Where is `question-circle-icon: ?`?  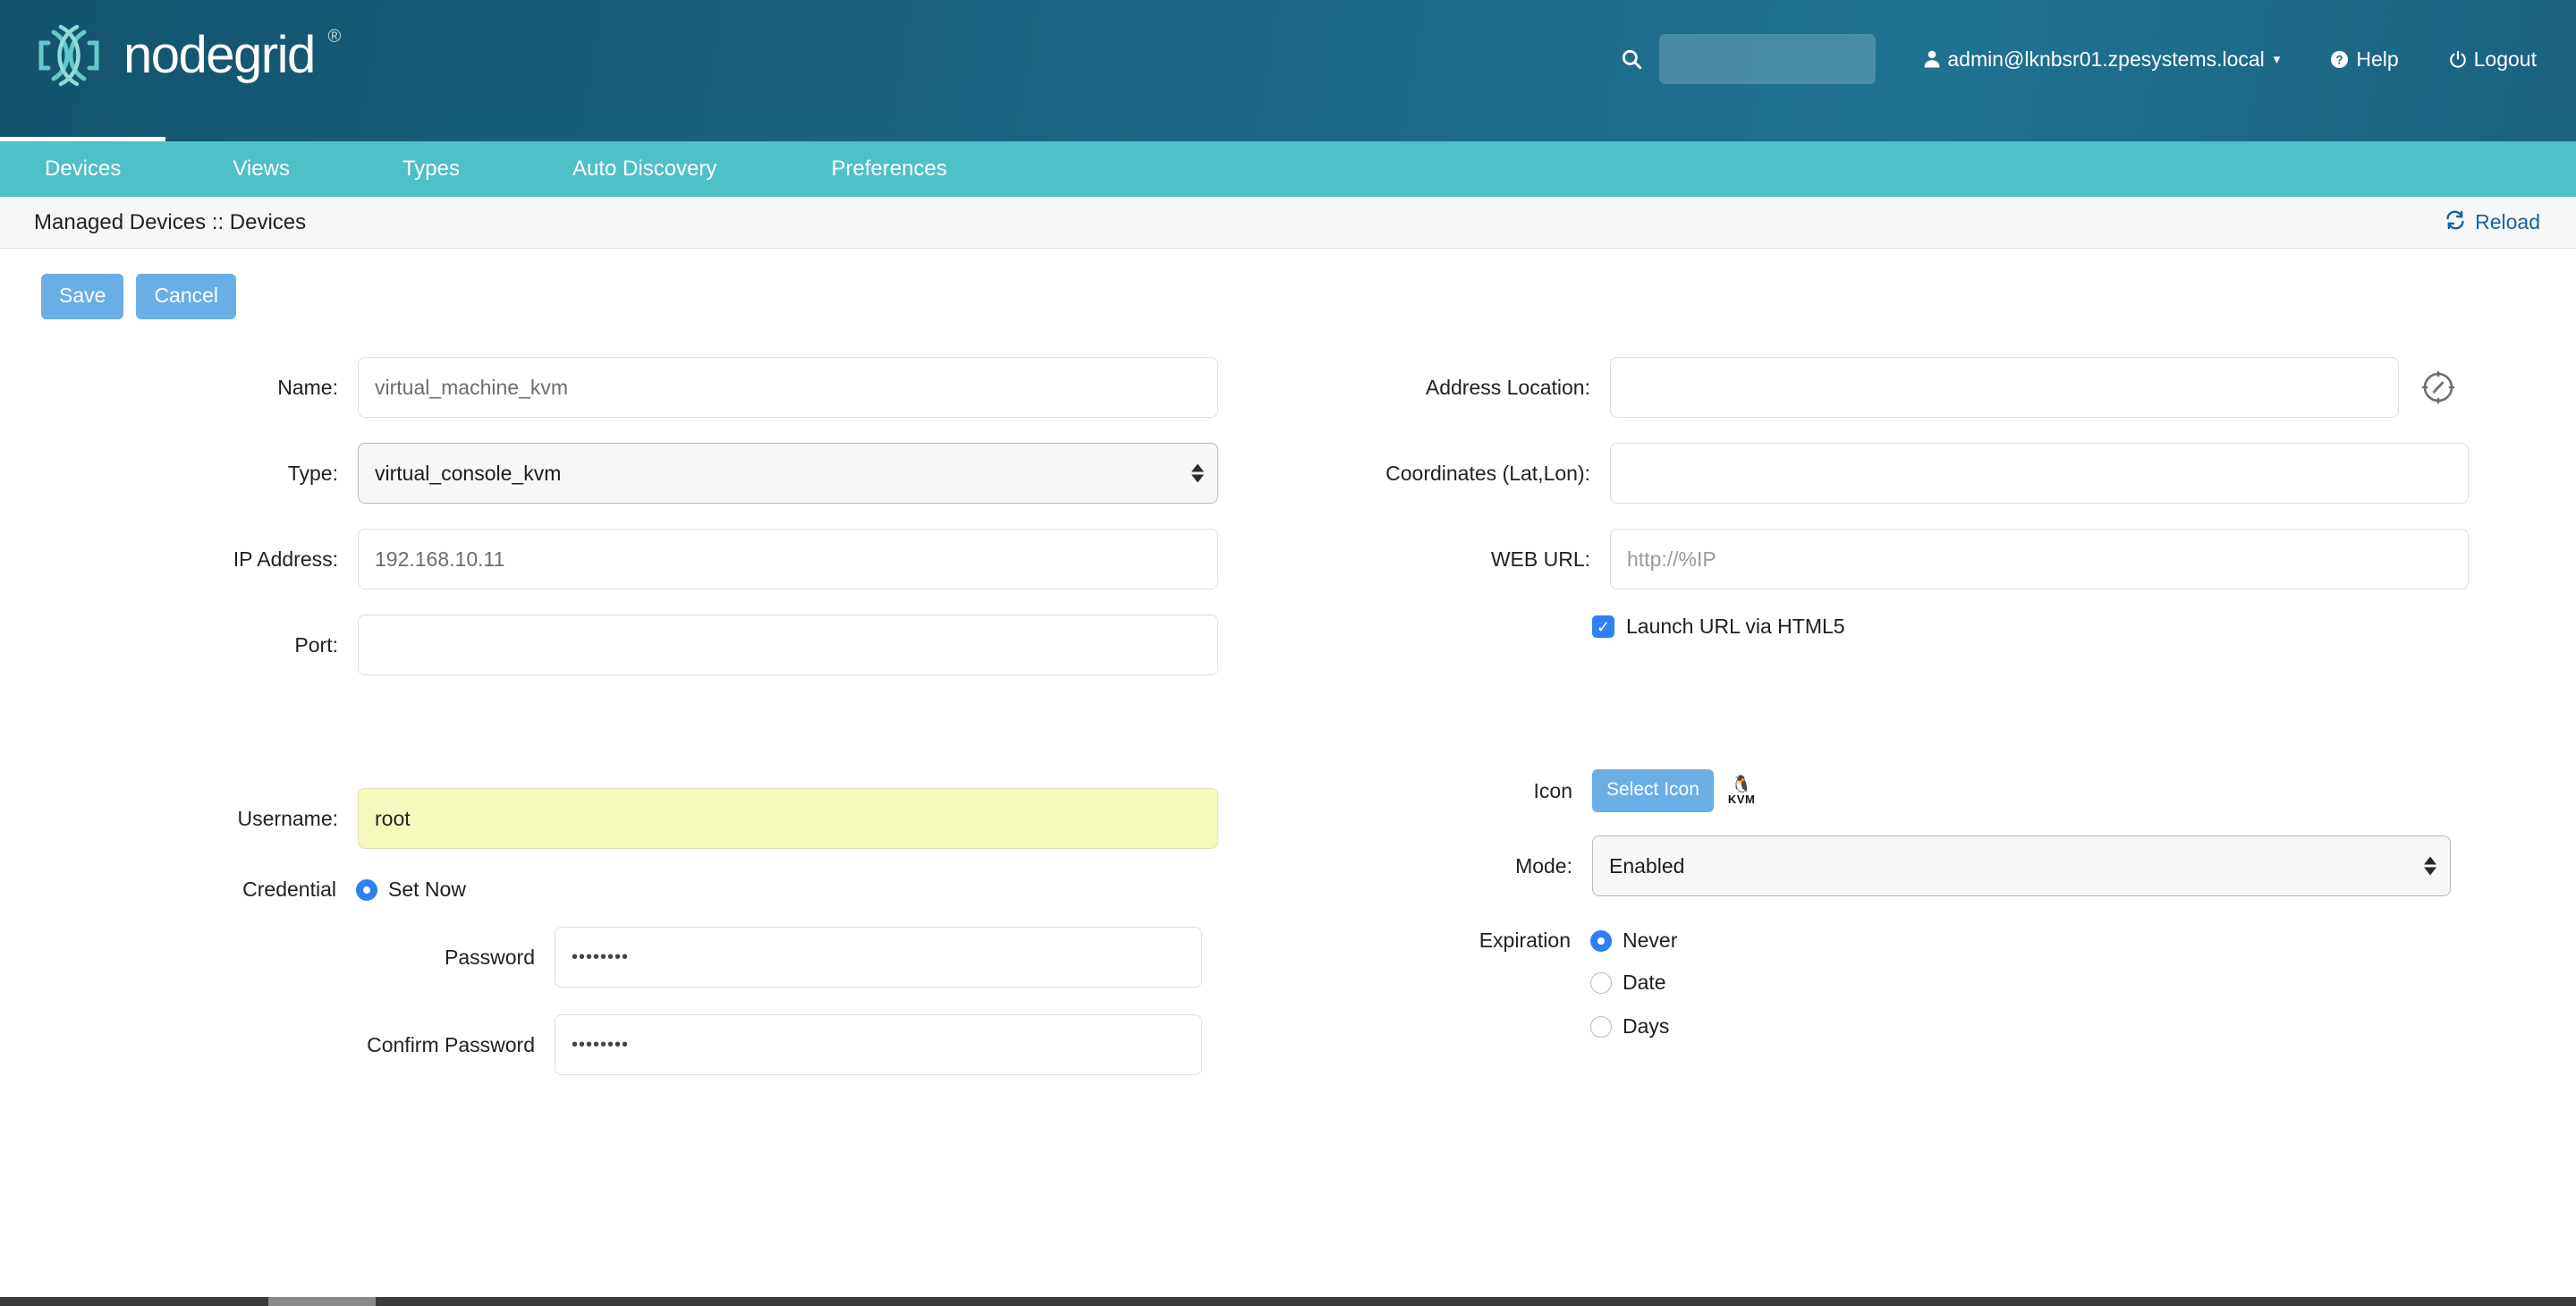 question-circle-icon: ? is located at coordinates (2339, 60).